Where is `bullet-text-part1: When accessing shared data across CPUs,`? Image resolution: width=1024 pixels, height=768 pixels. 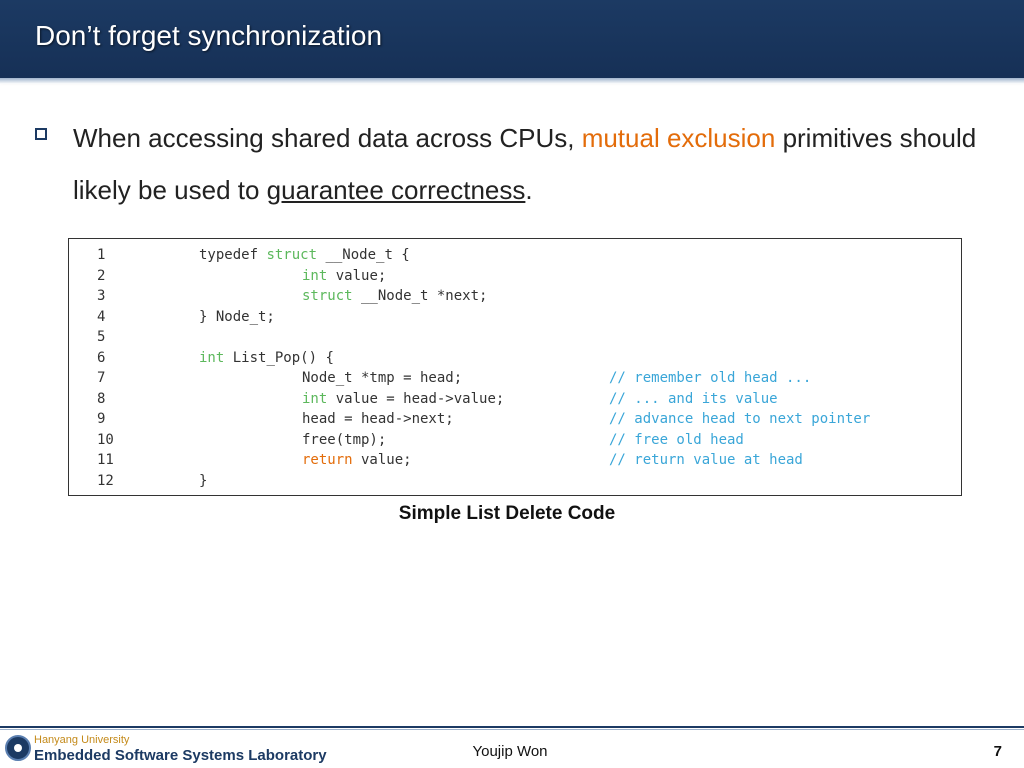
bullet-text-part1: When accessing shared data across CPUs, is located at coordinates (327, 138).